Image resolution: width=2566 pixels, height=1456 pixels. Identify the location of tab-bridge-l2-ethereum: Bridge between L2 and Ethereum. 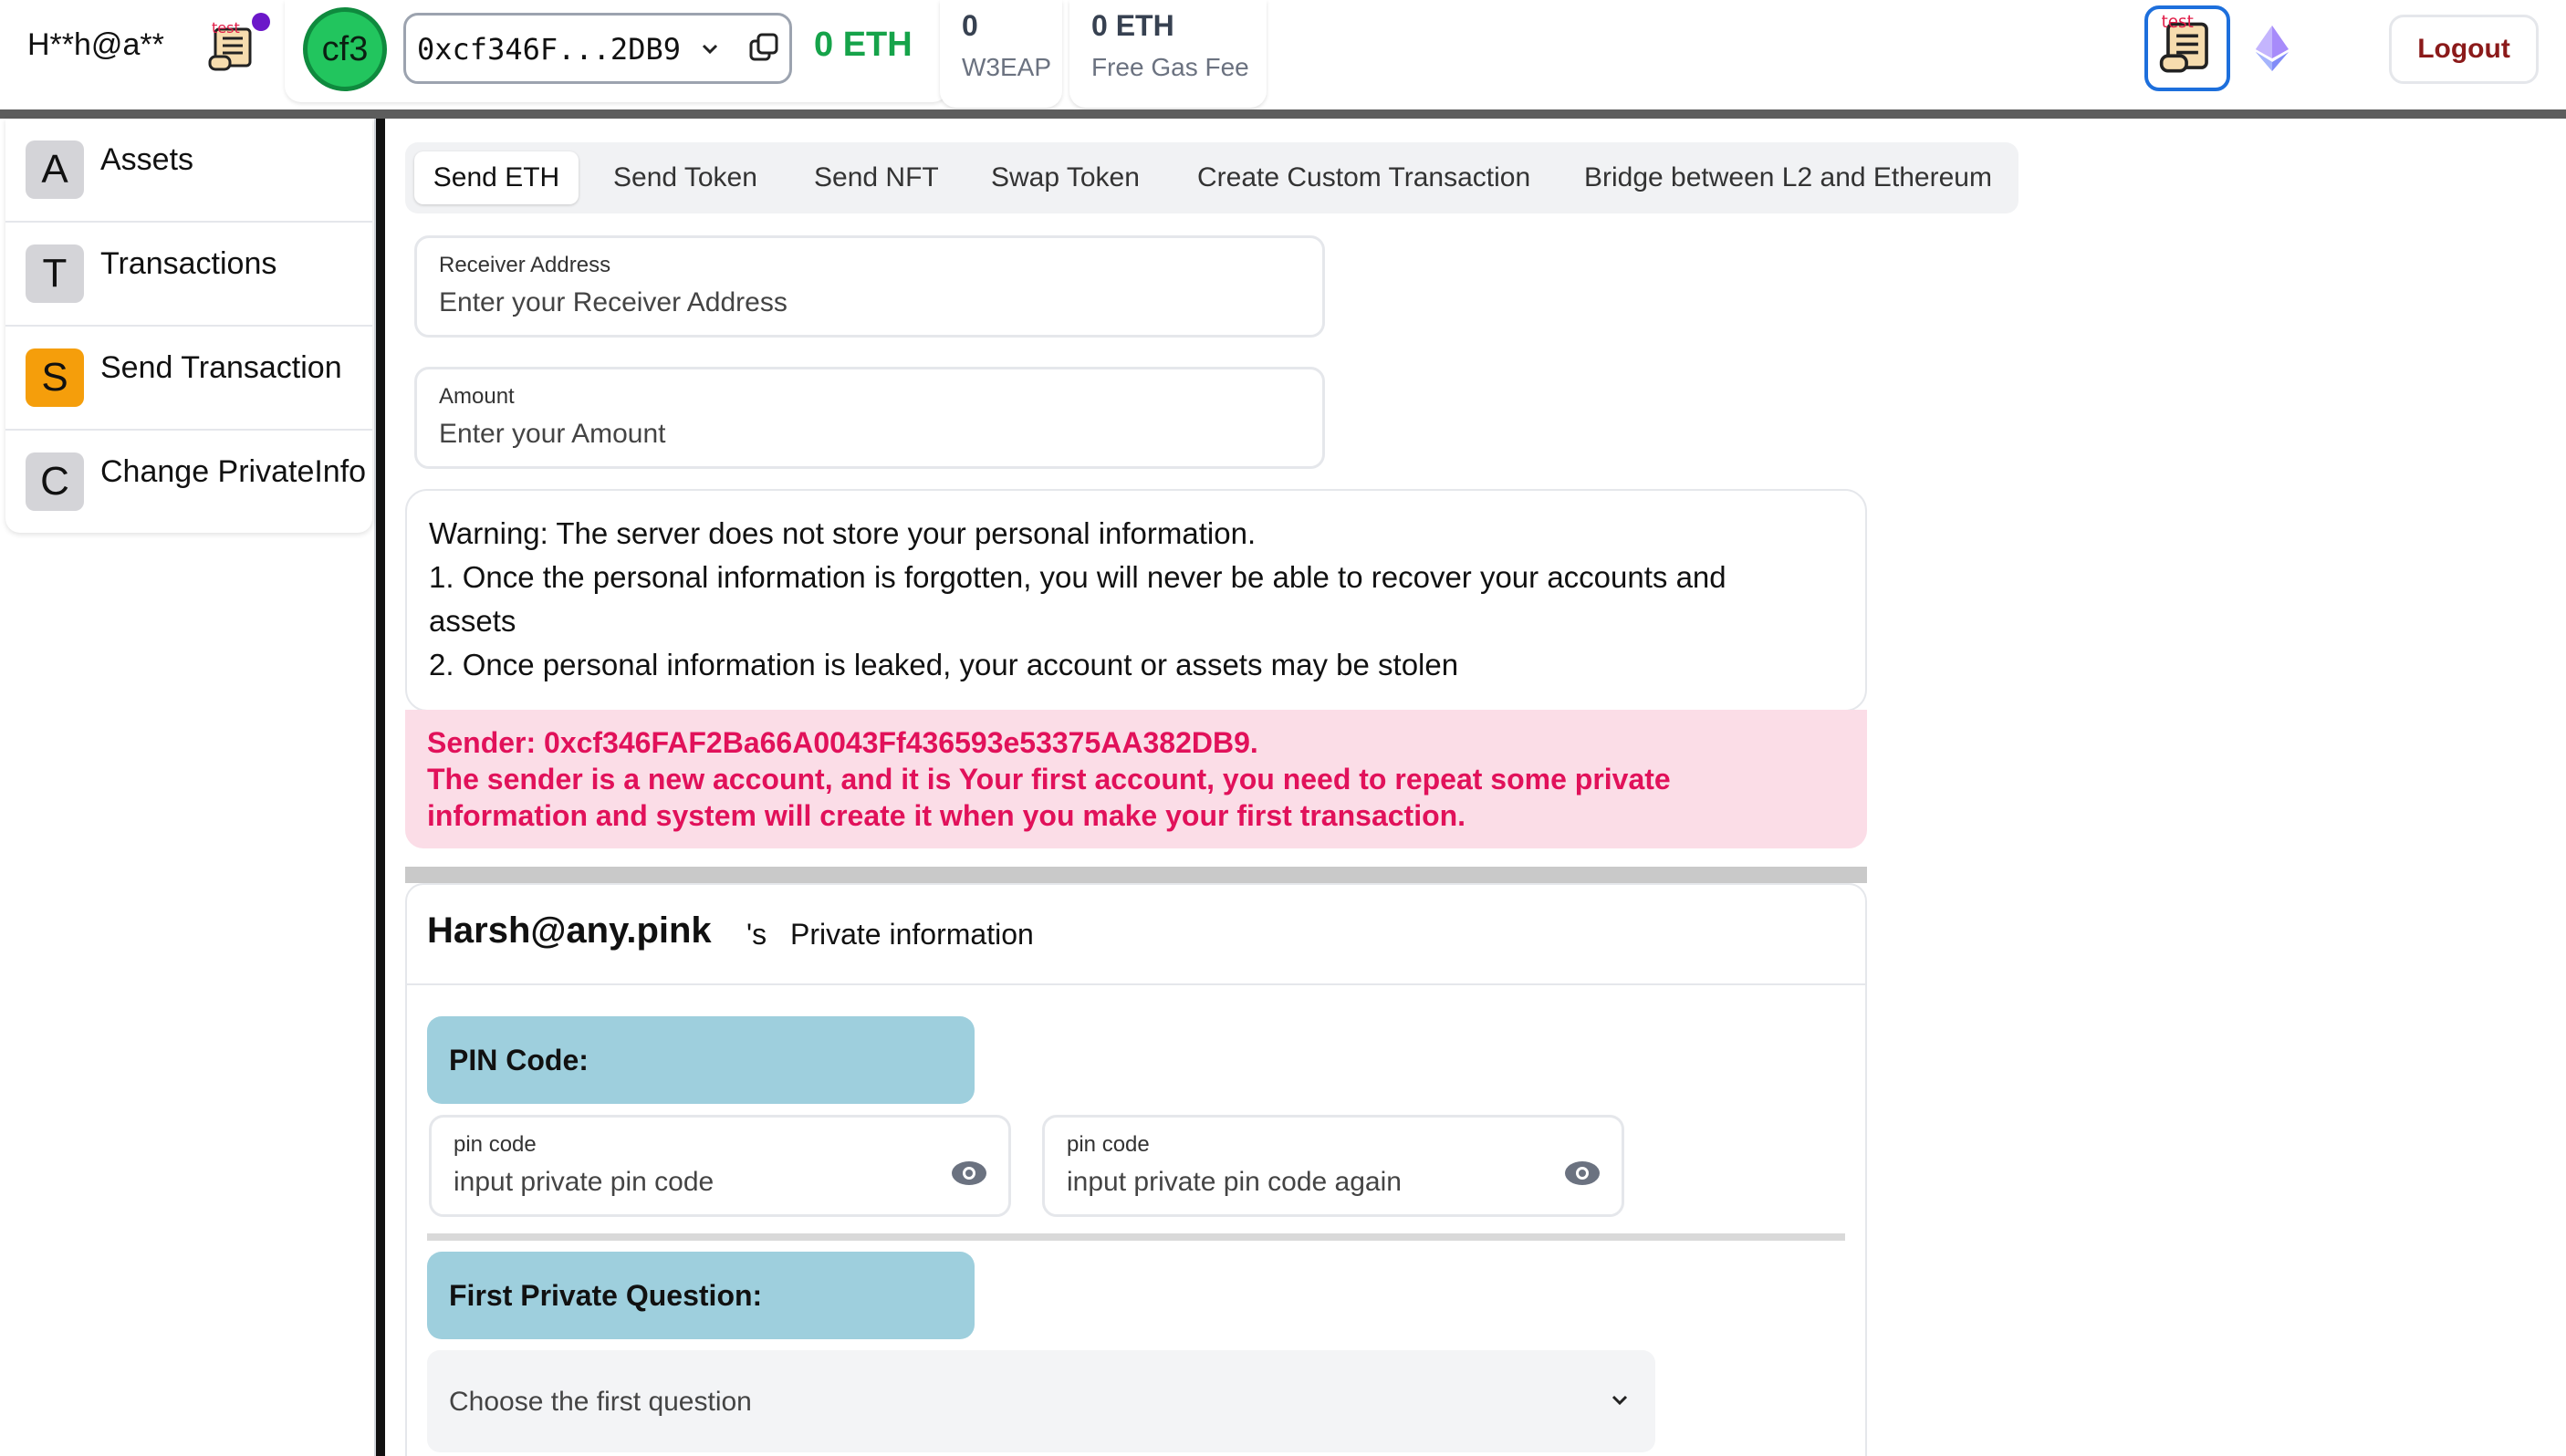
(1788, 177).